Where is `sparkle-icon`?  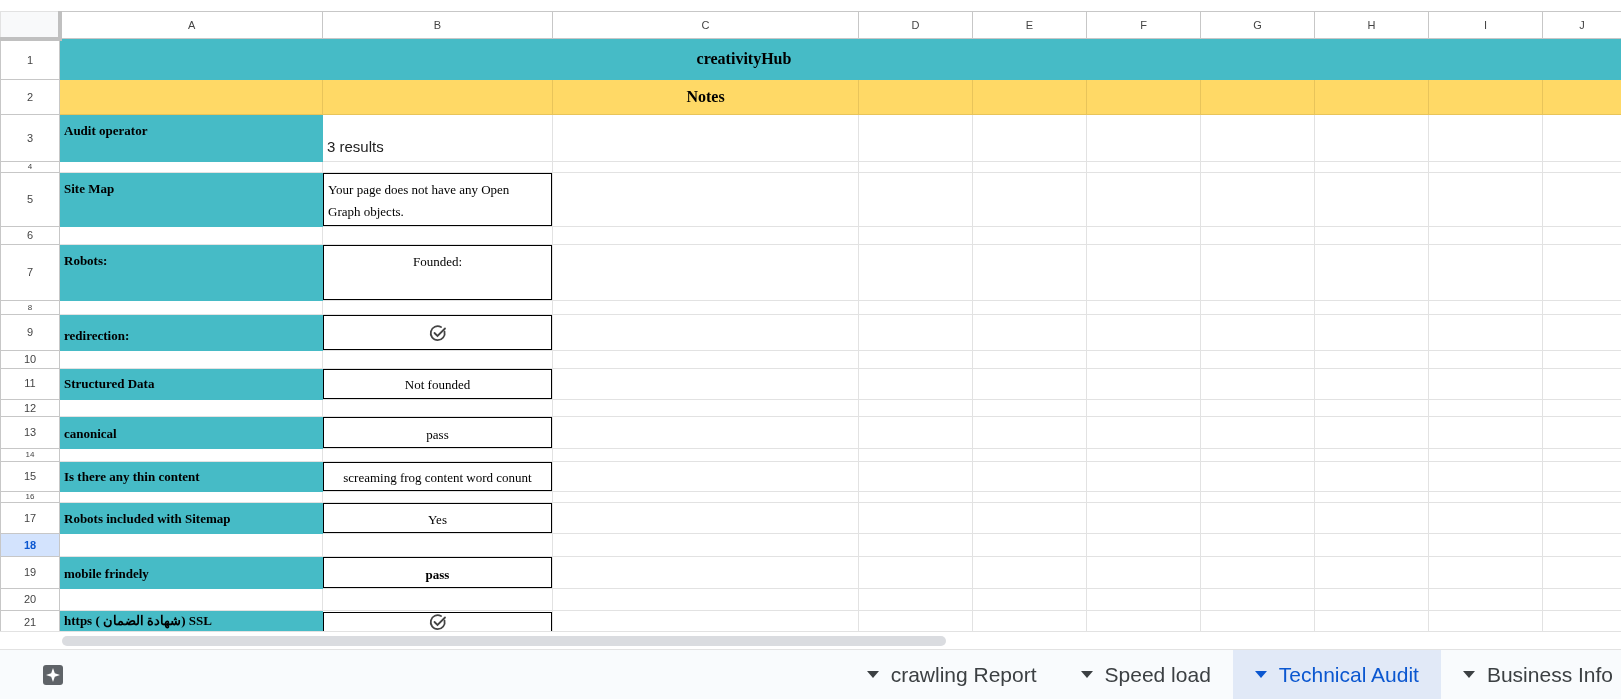 sparkle-icon is located at coordinates (53, 674).